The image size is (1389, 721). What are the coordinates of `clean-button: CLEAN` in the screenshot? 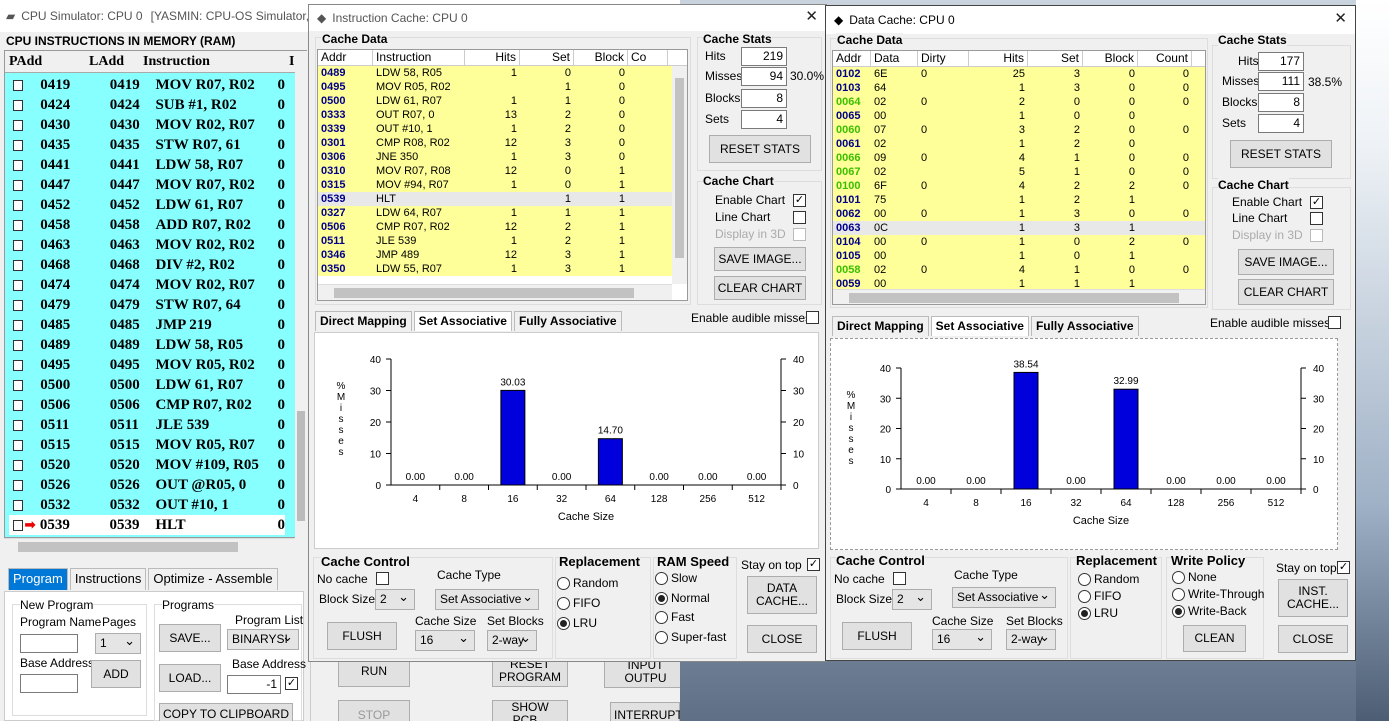 It's located at (1214, 638).